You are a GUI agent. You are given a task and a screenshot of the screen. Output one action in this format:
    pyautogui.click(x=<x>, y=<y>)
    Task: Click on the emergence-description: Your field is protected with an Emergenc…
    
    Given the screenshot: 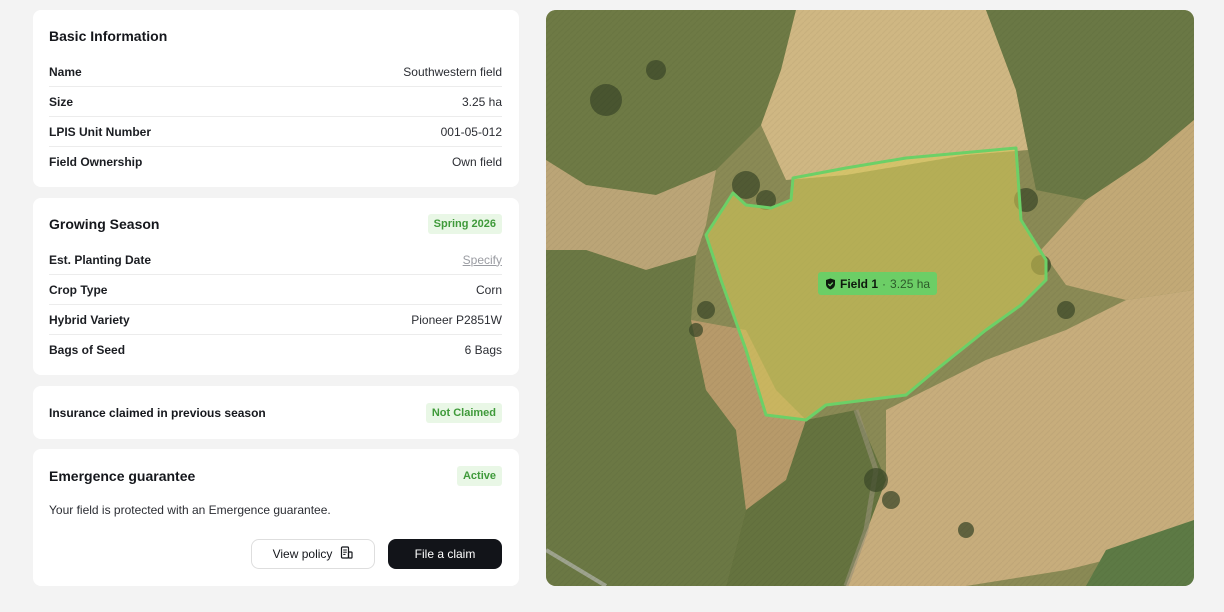 What is the action you would take?
    pyautogui.click(x=190, y=510)
    